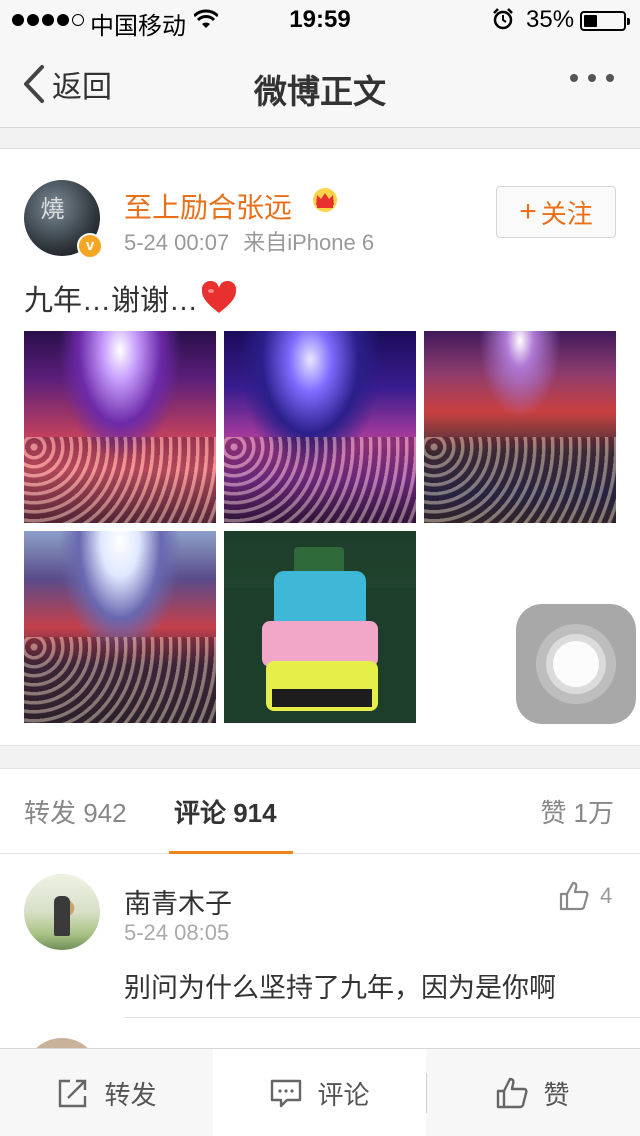  Describe the element at coordinates (73, 1093) in the screenshot. I see `share-icon` at that location.